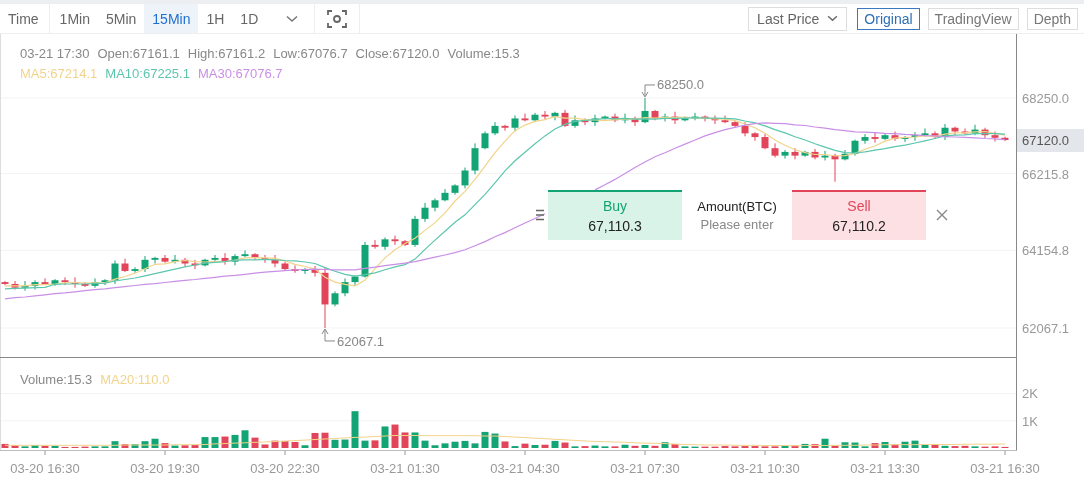  What do you see at coordinates (405, 468) in the screenshot?
I see `time-axis-label: 03-21 01:30` at bounding box center [405, 468].